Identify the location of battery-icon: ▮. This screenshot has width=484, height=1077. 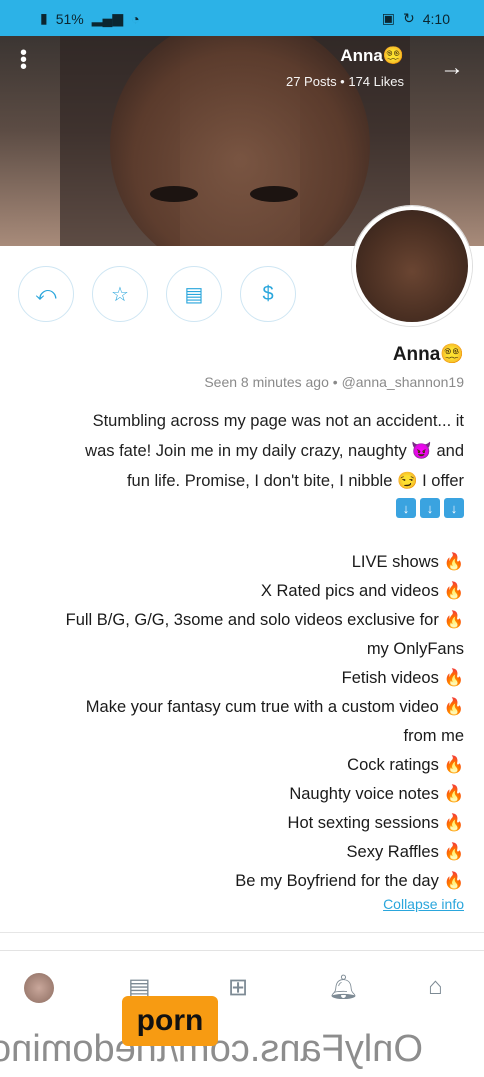
(44, 18).